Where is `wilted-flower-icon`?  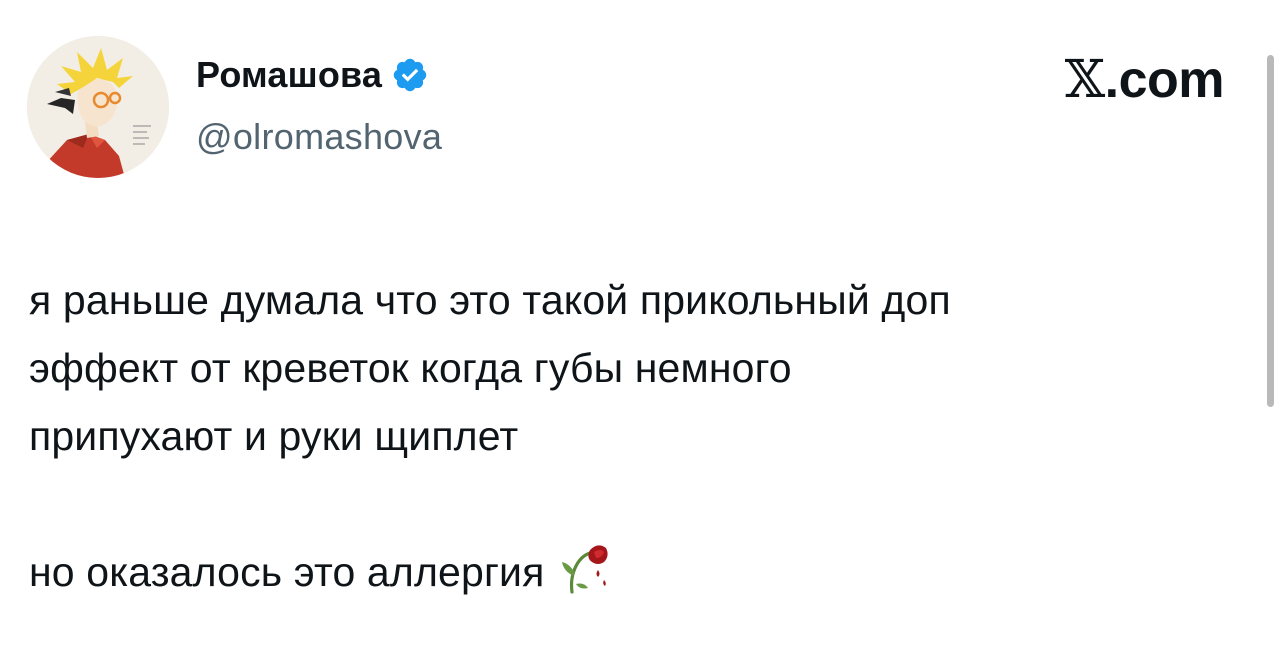 wilted-flower-icon is located at coordinates (585, 569).